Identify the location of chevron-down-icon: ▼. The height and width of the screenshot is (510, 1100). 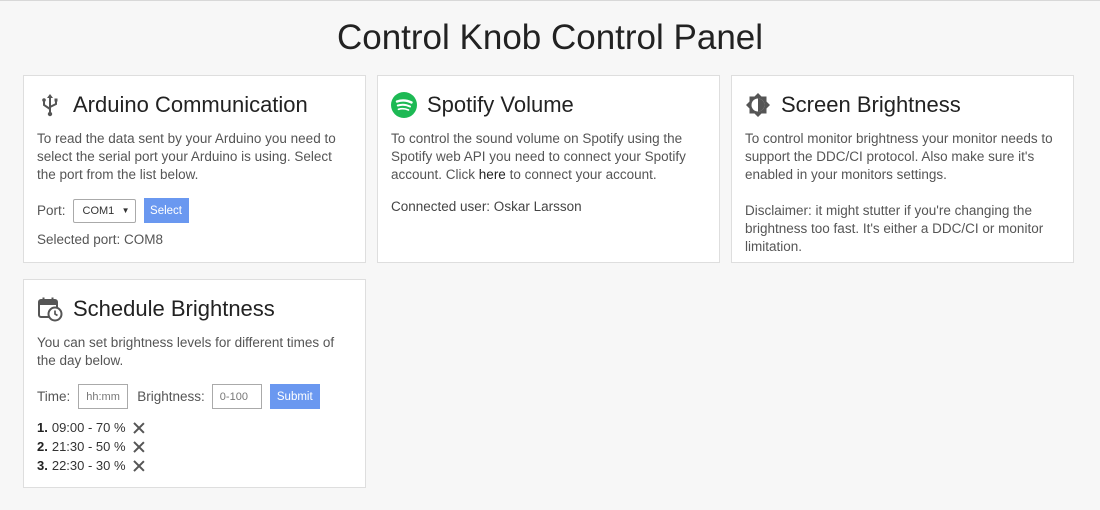
(125, 210).